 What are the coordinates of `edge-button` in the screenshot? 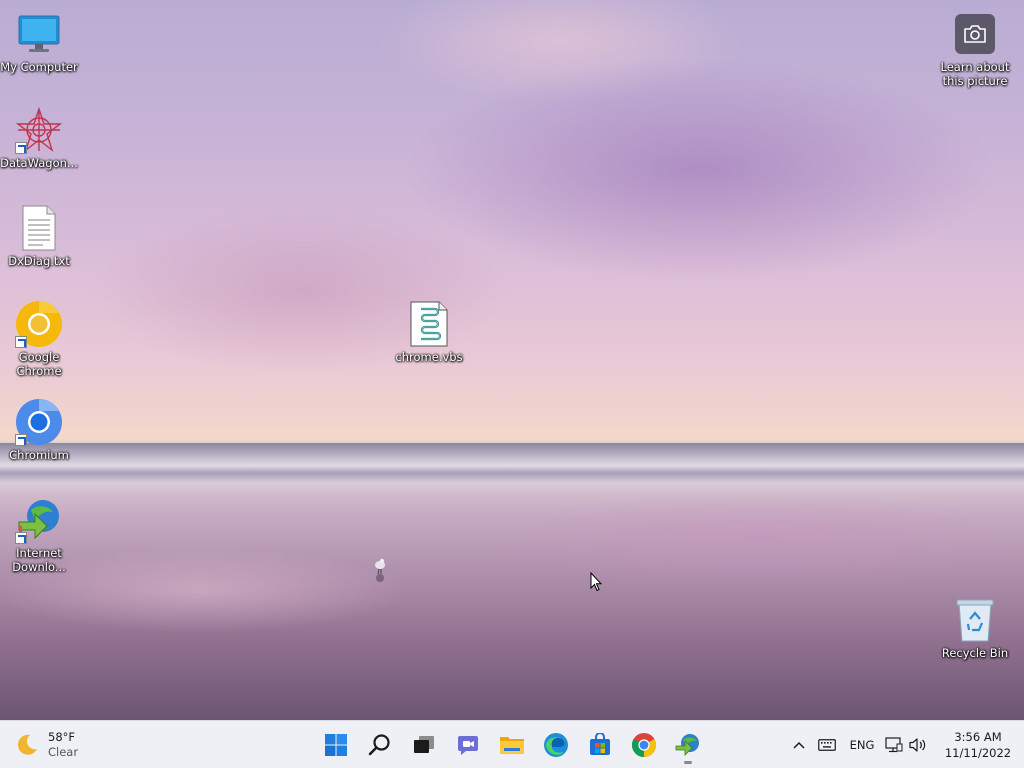 It's located at (556, 745).